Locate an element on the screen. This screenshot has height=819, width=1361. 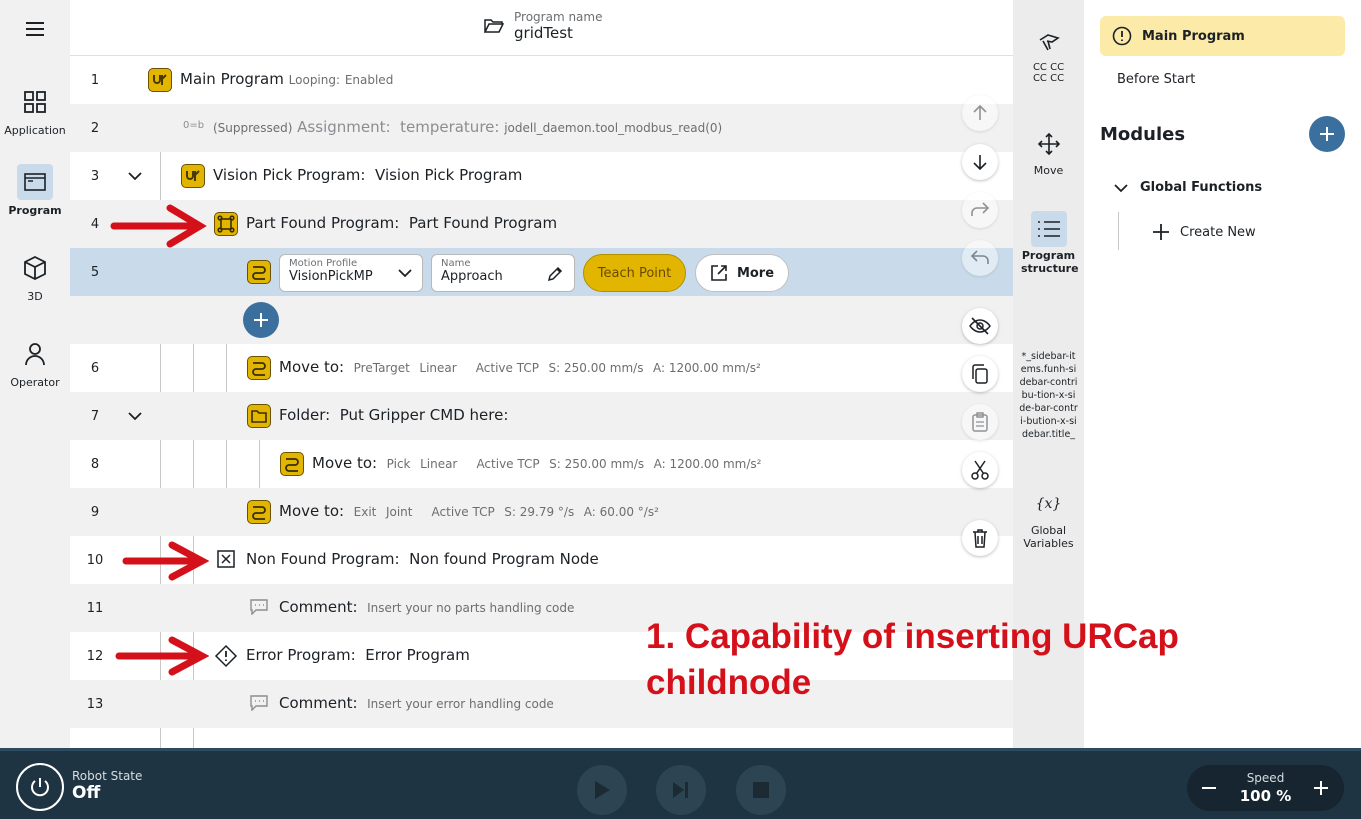
speed-control: Speed 100 % is located at coordinates (1265, 788).